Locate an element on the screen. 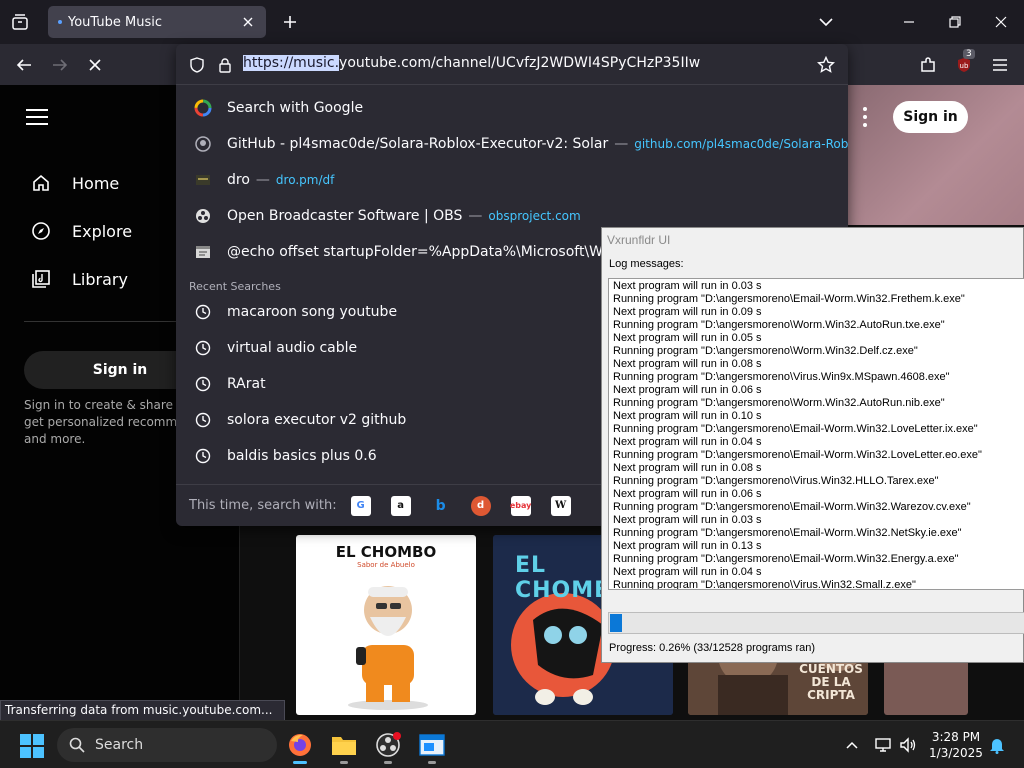 This screenshot has height=768, width=1024. album-art is located at coordinates (388, 648).